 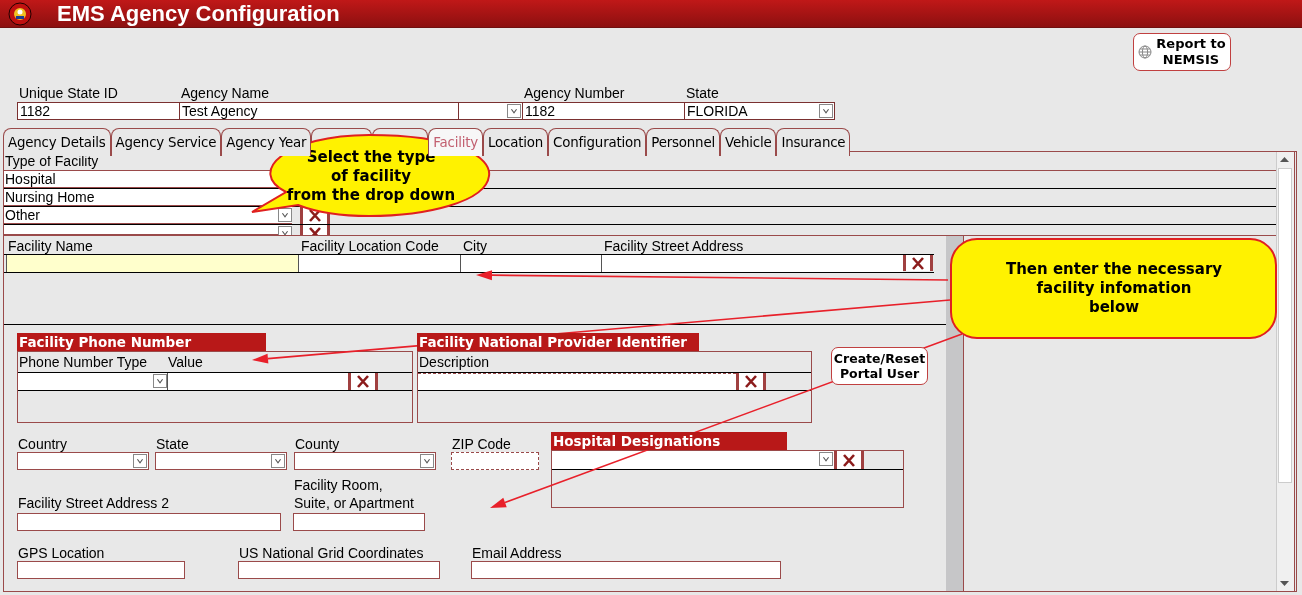 I want to click on field-label: Unique State ID, so click(x=68, y=93).